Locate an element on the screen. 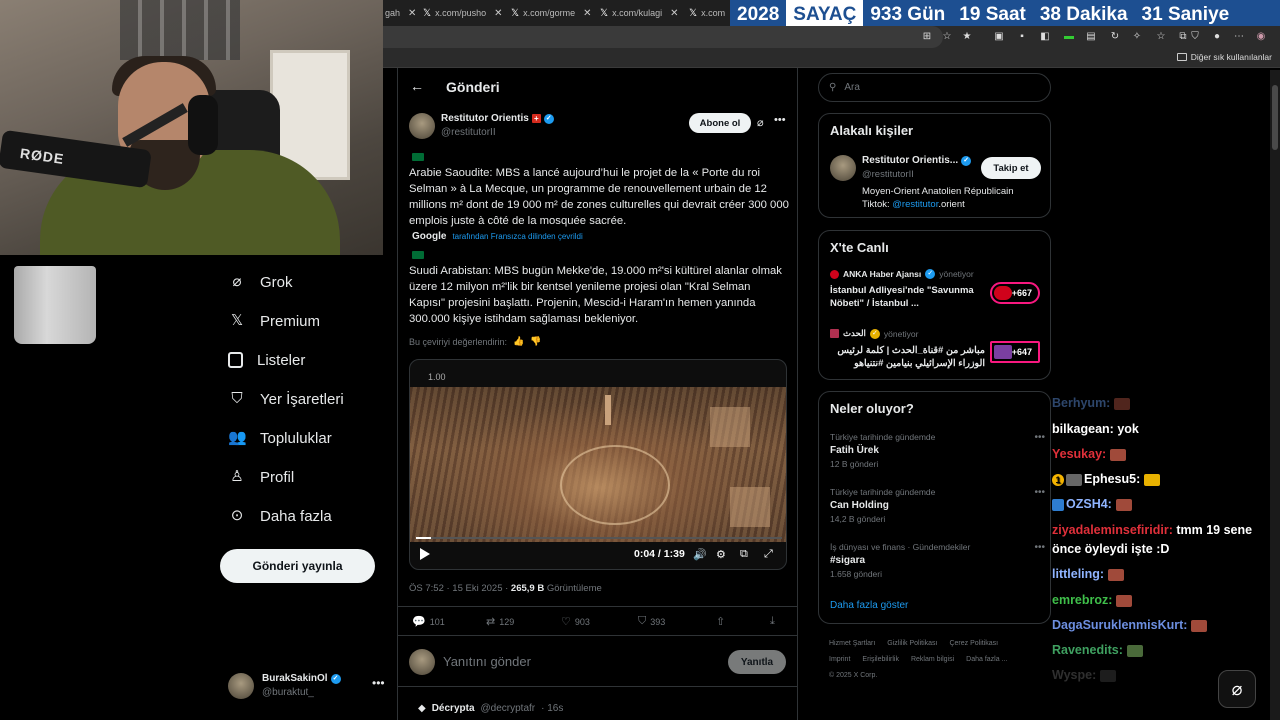 The height and width of the screenshot is (720, 1280). play-icon is located at coordinates (425, 554).